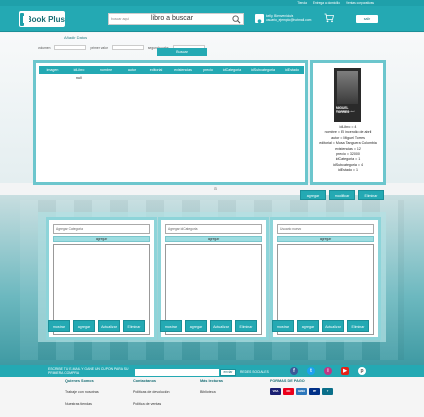 The image size is (424, 417). Describe the element at coordinates (287, 381) in the screenshot. I see `payments-heading: FORMAS DE PAGO` at that location.